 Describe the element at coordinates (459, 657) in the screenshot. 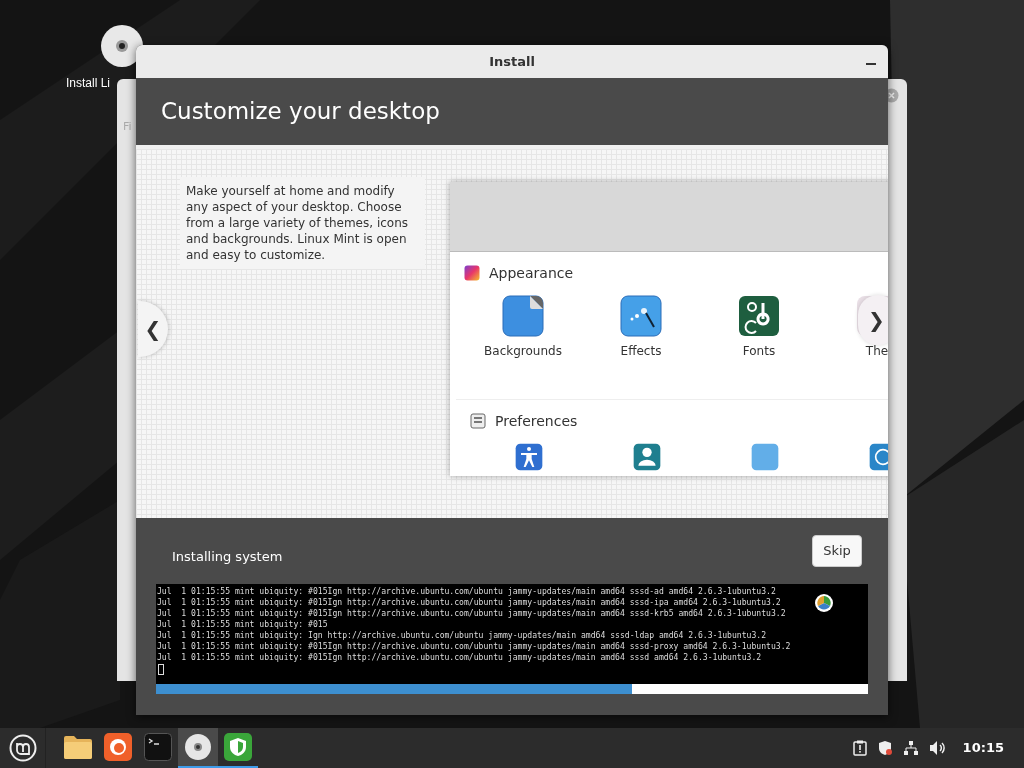

I see `log-line: Jul 1 01:15:55 mint ubiquity: #015Ign http://archive.ubuntu.com/ubuntu jammy-updates/main amd64 sssd amd64 2.6.3-1ubuntu3.2` at that location.